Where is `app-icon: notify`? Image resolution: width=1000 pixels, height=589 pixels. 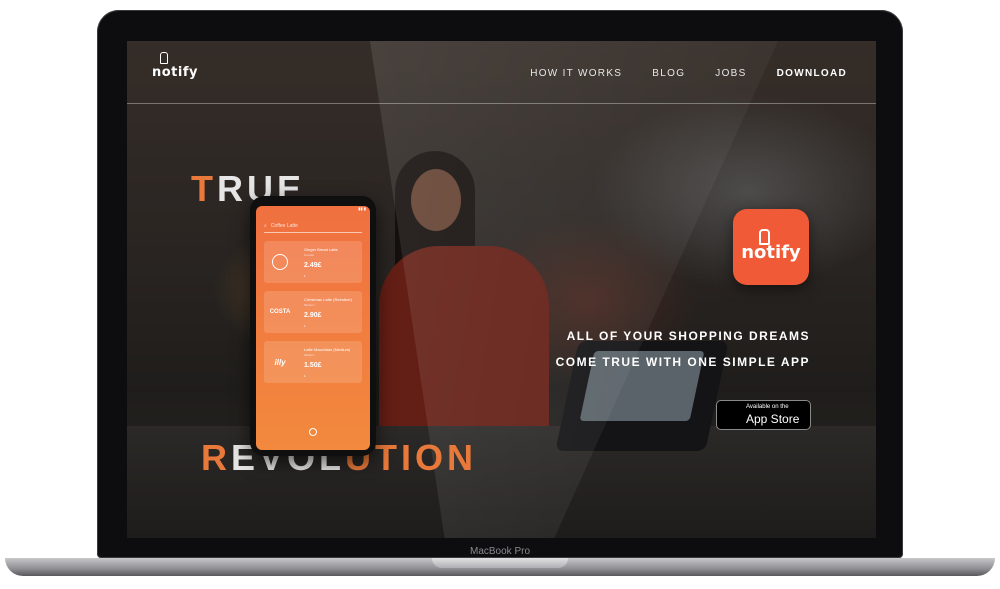
app-icon: notify is located at coordinates (771, 247).